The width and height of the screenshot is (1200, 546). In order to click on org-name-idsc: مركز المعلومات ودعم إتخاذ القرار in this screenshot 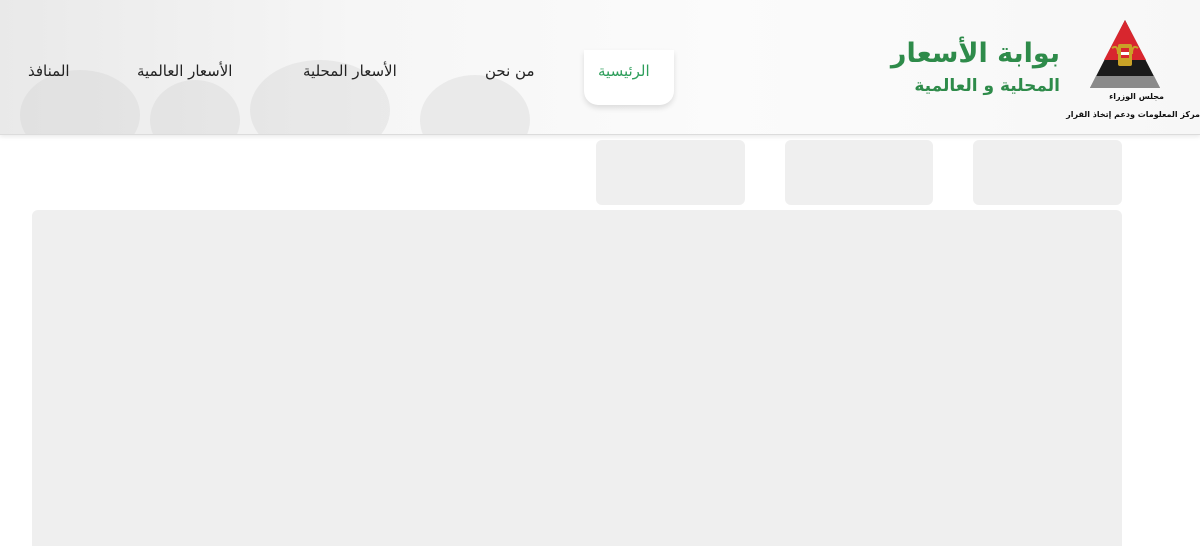, I will do `click(1133, 114)`.